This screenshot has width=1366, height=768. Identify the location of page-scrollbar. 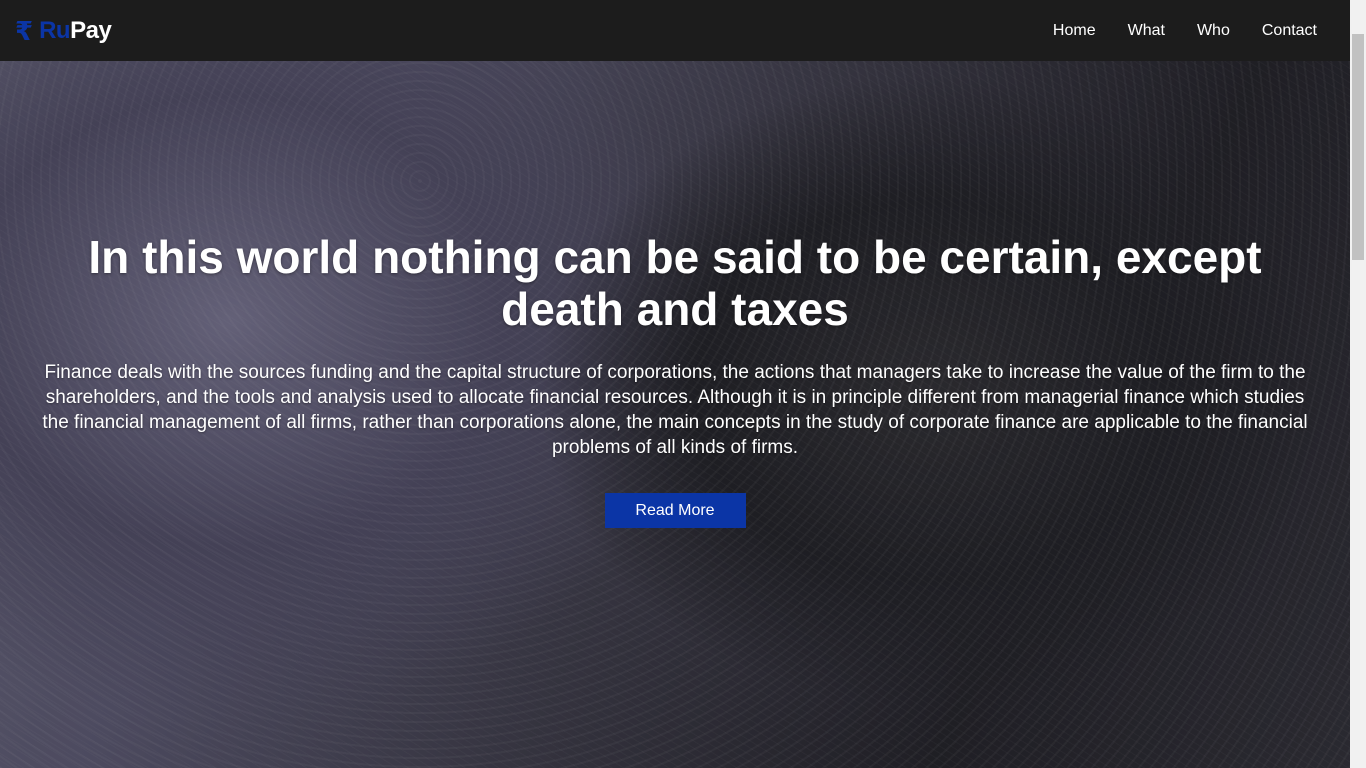
(1358, 384).